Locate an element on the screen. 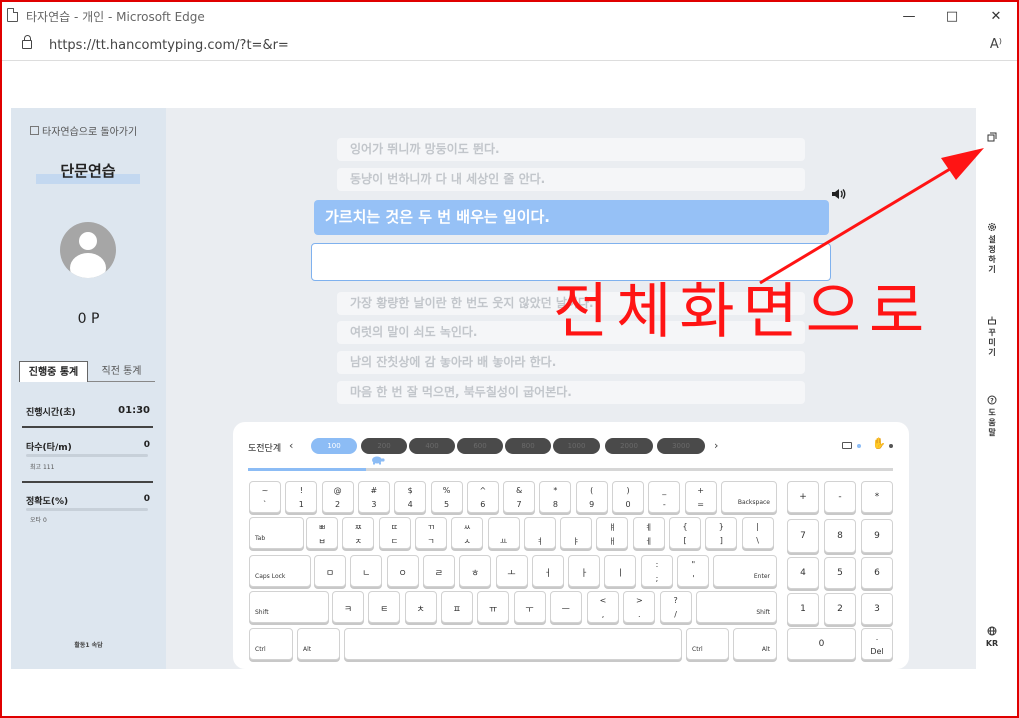 Image resolution: width=1019 pixels, height=718 pixels. stage-chip: 800 is located at coordinates (528, 446).